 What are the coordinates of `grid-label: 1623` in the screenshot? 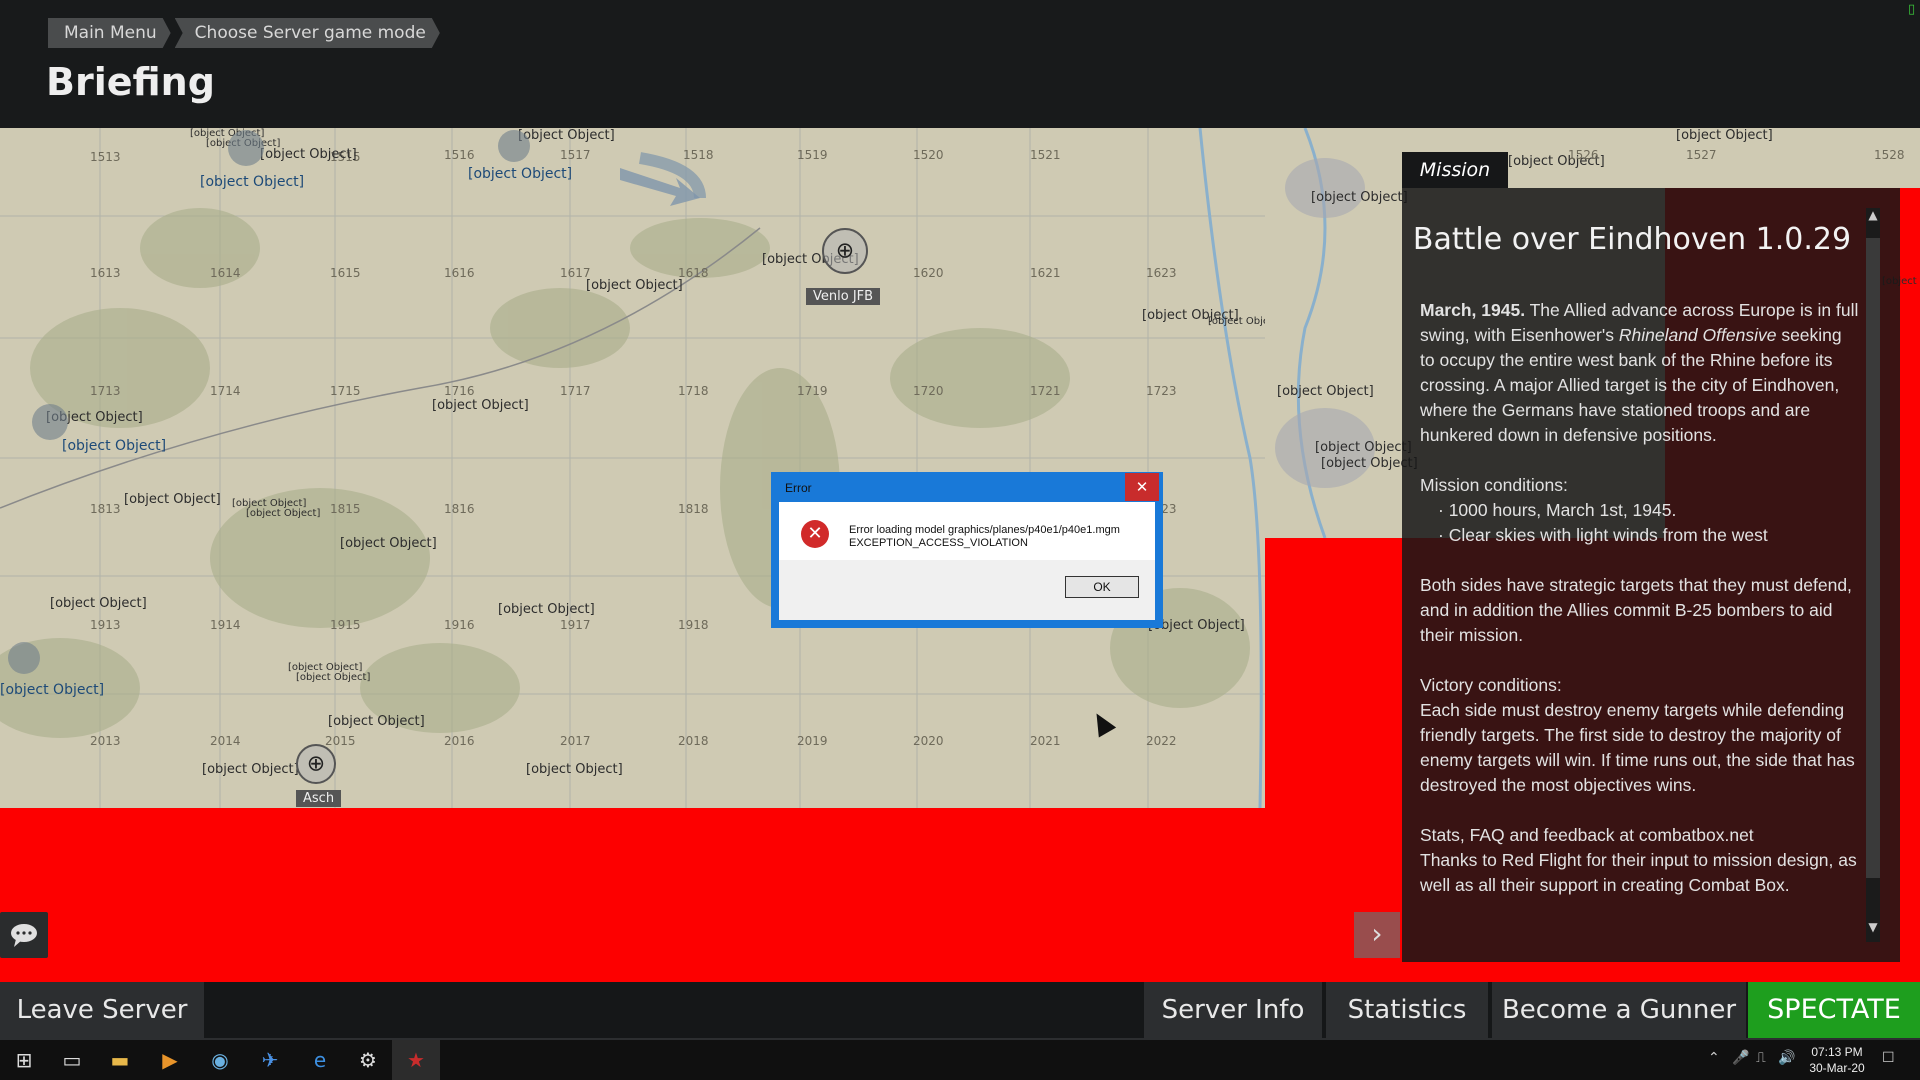 It's located at (1161, 273).